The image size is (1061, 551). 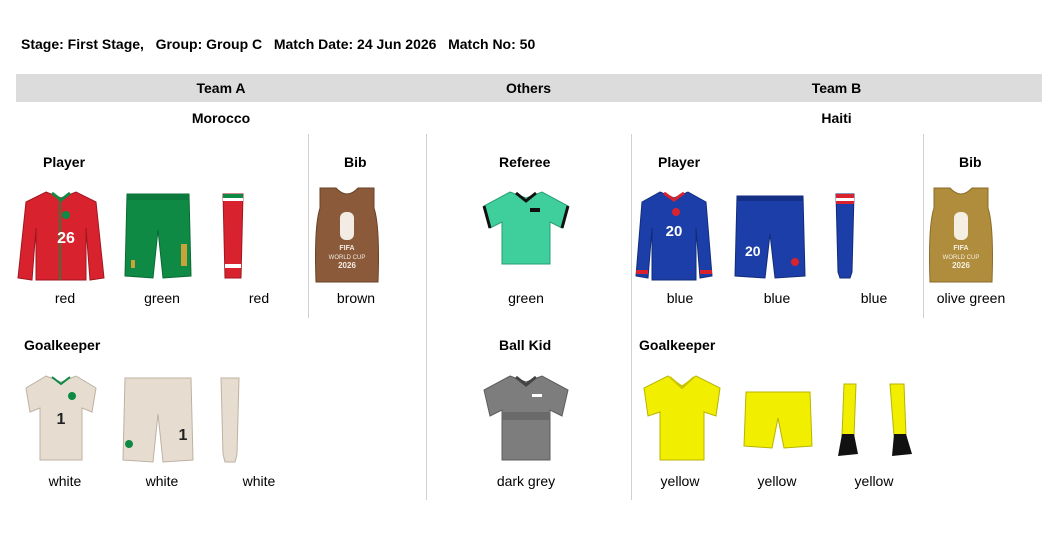 I want to click on team-a-goalkeeper-shirt-number: 1, so click(x=61, y=419).